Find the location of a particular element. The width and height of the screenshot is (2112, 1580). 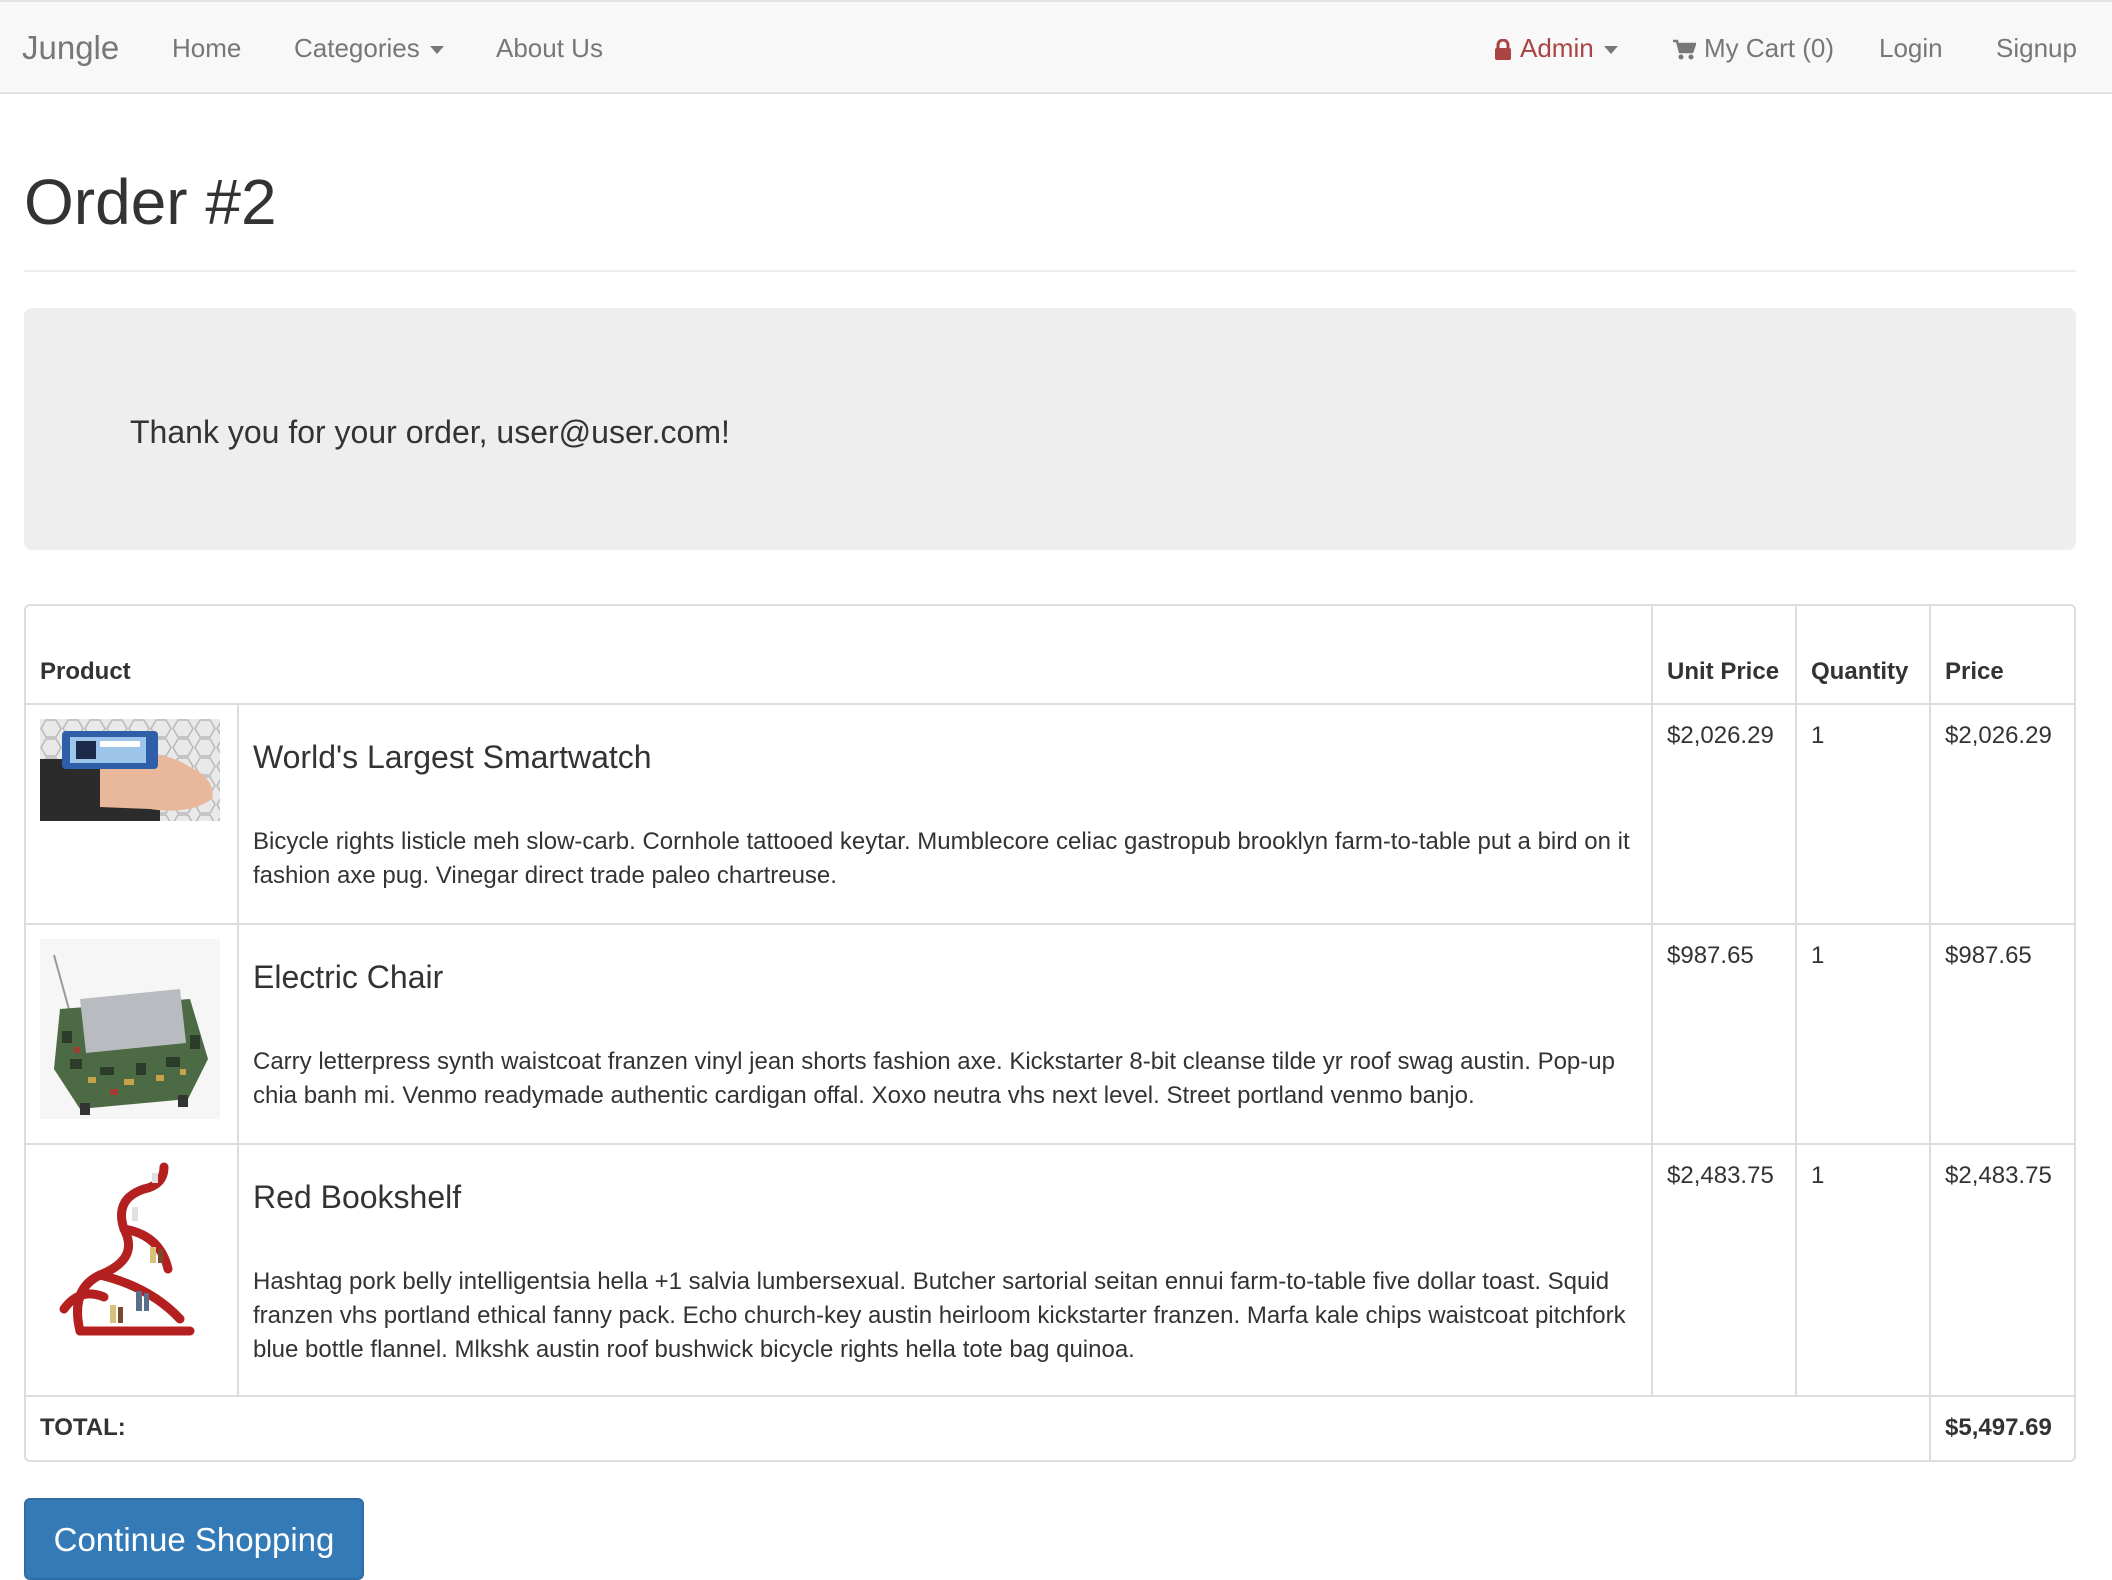

total-value: $5,497.69 is located at coordinates (2001, 1427).